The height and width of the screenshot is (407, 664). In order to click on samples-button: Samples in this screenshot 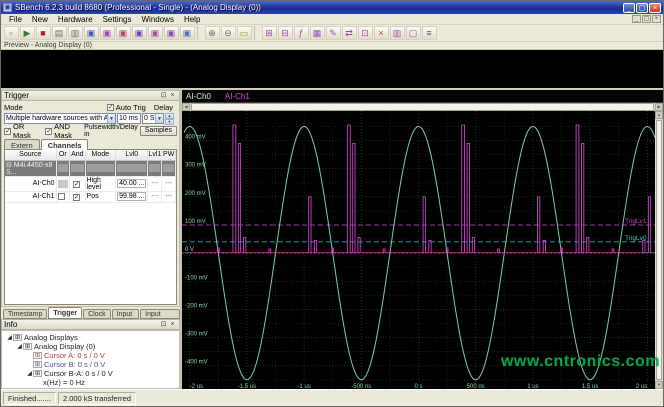, I will do `click(158, 131)`.